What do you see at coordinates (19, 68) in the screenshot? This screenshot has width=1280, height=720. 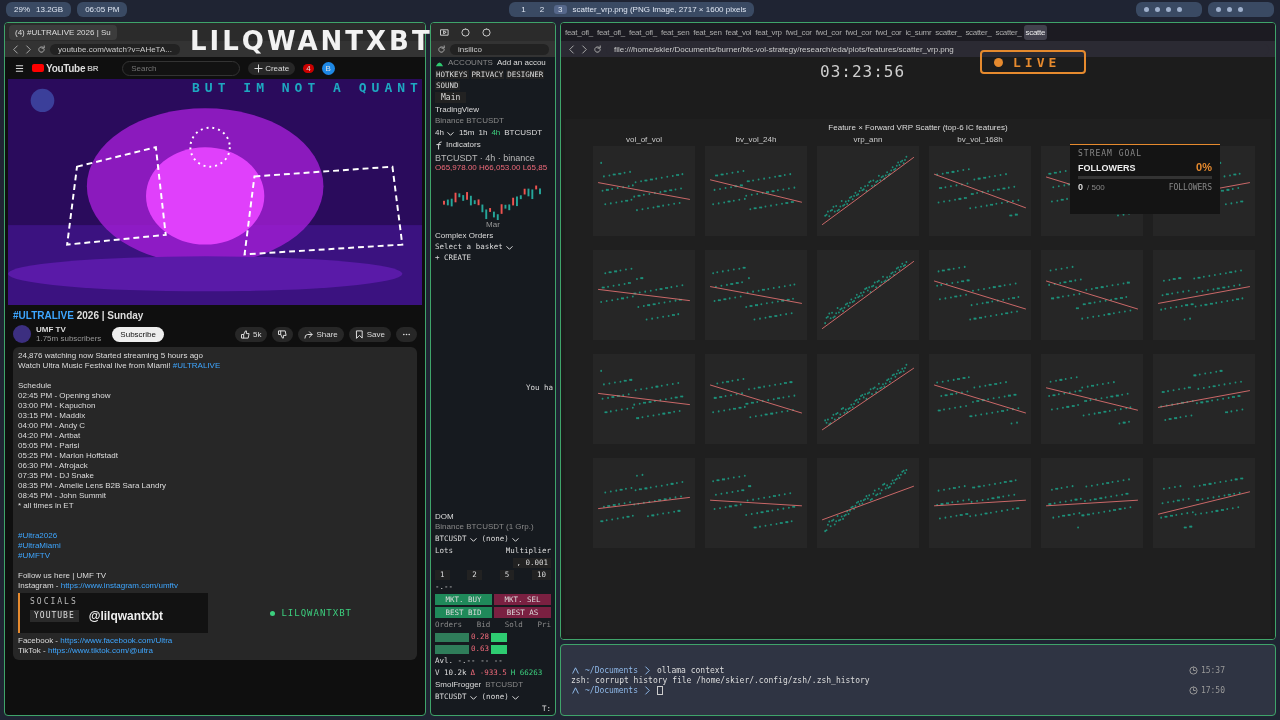 I see `menu-icon` at bounding box center [19, 68].